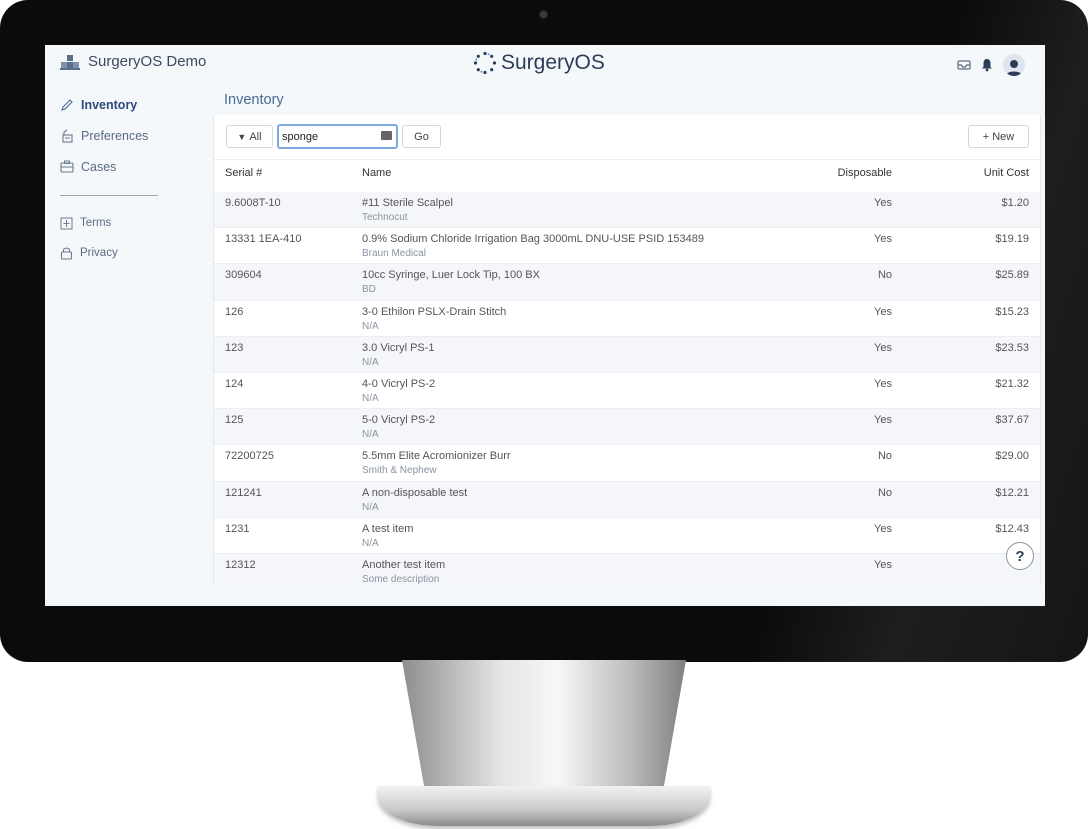  I want to click on item-name: 10cc Syringe, Luer Lock Tip, 100 BX, so click(451, 275).